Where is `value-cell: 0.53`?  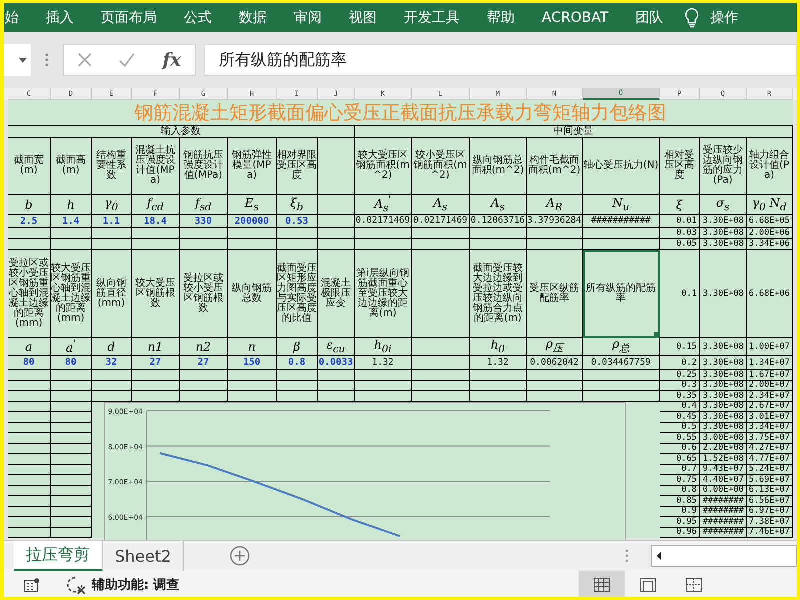 value-cell: 0.53 is located at coordinates (297, 221).